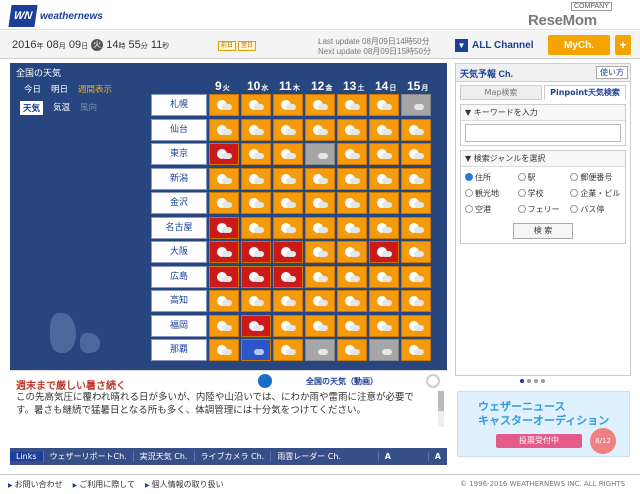 This screenshot has width=640, height=494. I want to click on link-weather-report: ウェザーリポートCh., so click(87, 456).